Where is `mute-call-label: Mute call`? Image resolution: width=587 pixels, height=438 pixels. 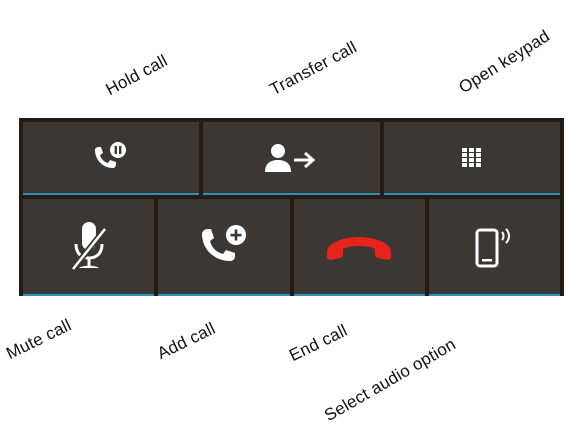
mute-call-label: Mute call is located at coordinates (39, 339).